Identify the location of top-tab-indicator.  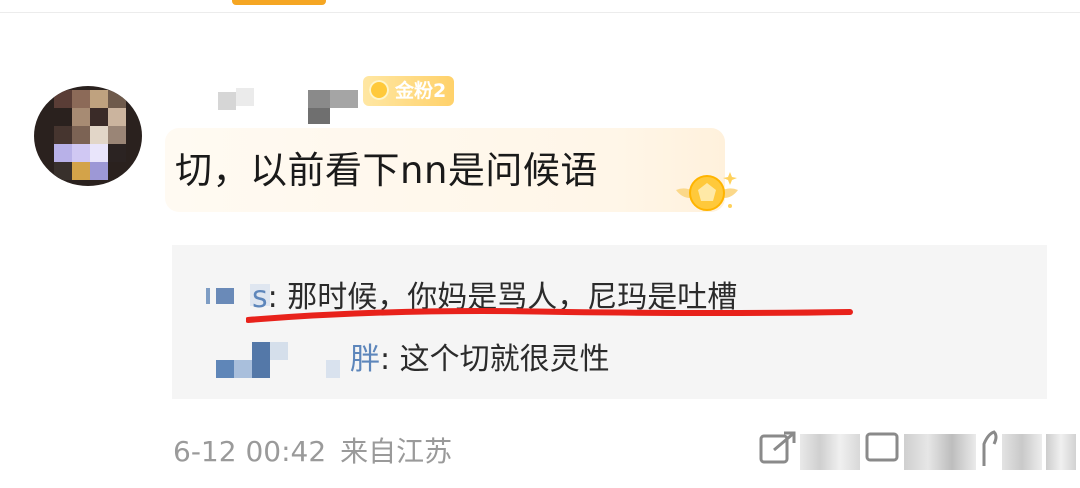
(279, 2).